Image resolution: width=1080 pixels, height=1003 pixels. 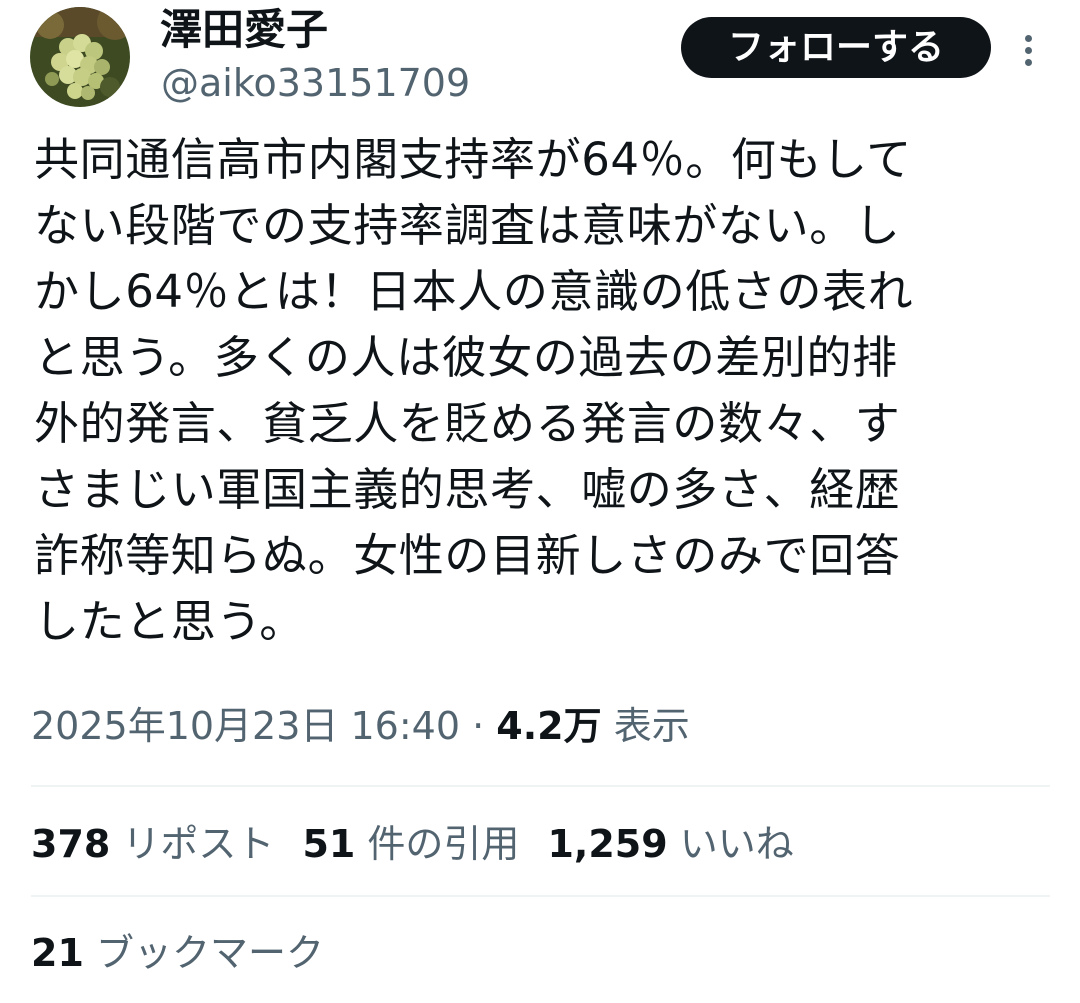 I want to click on quotes-stat: 51 件の引用, so click(x=410, y=844).